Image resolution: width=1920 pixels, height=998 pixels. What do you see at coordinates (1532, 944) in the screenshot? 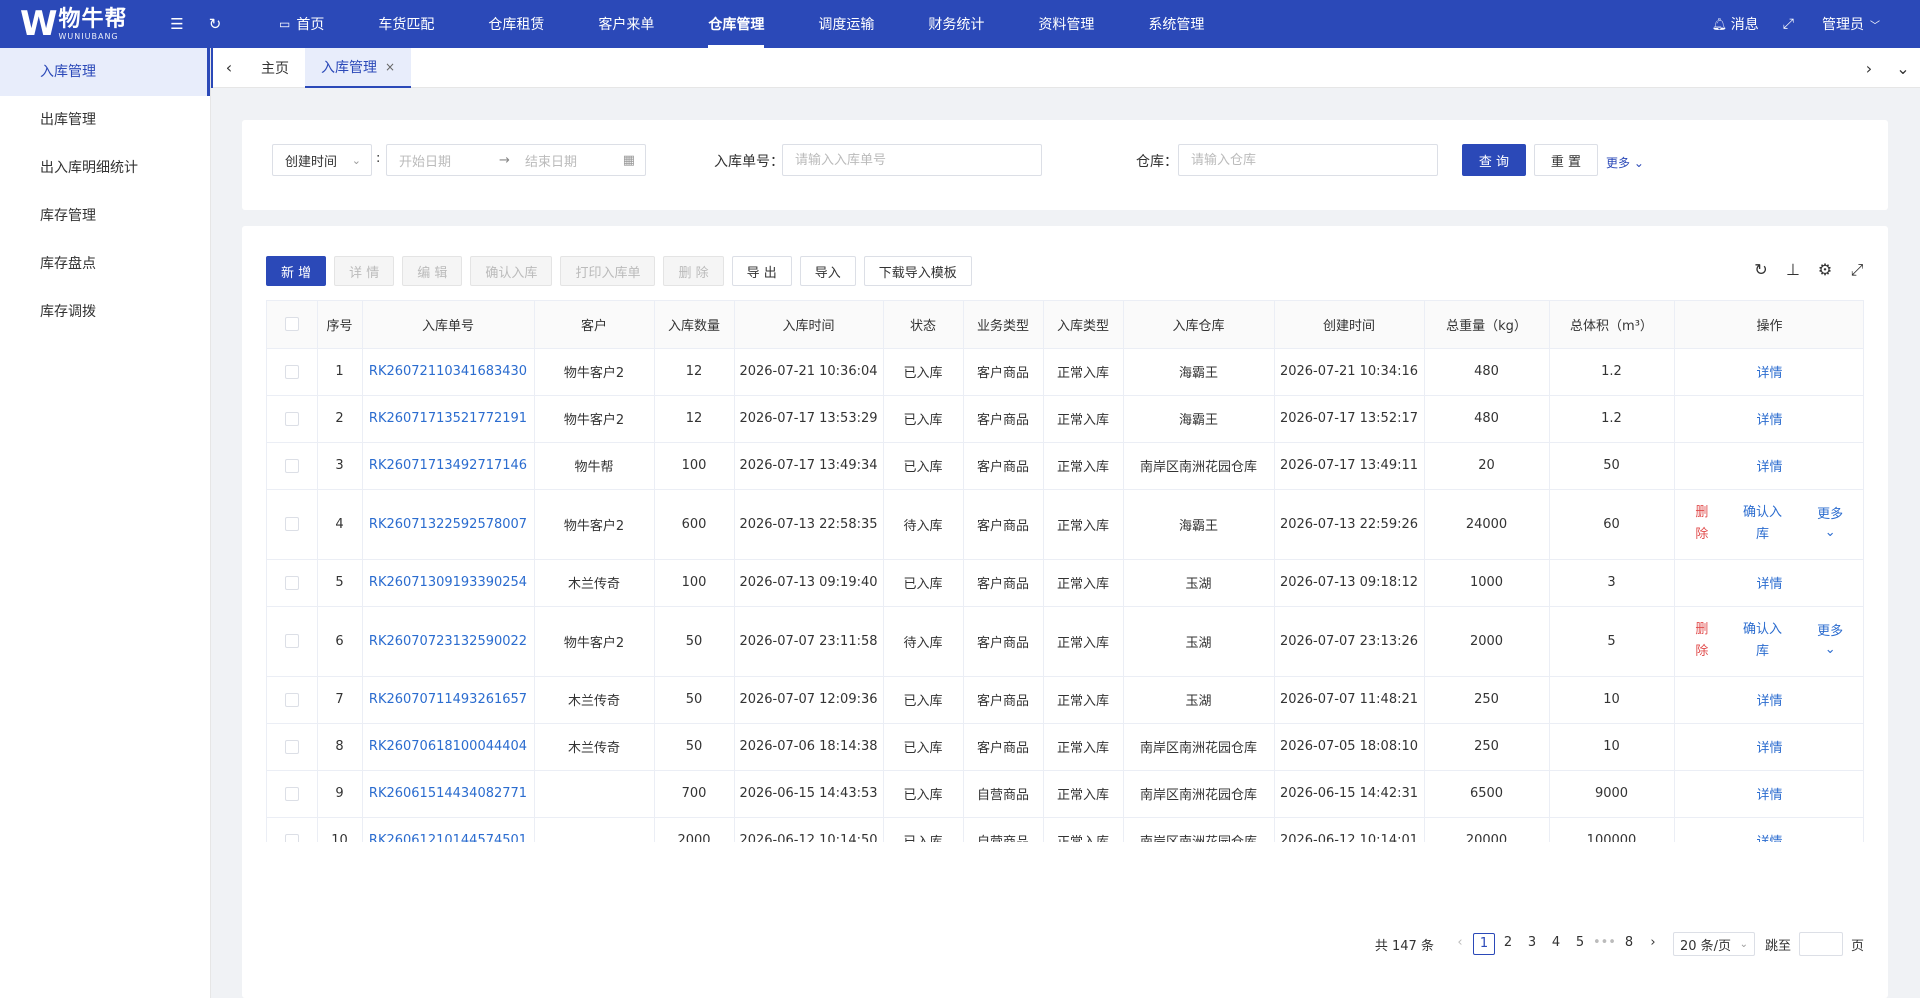
I see `page-number: 3` at bounding box center [1532, 944].